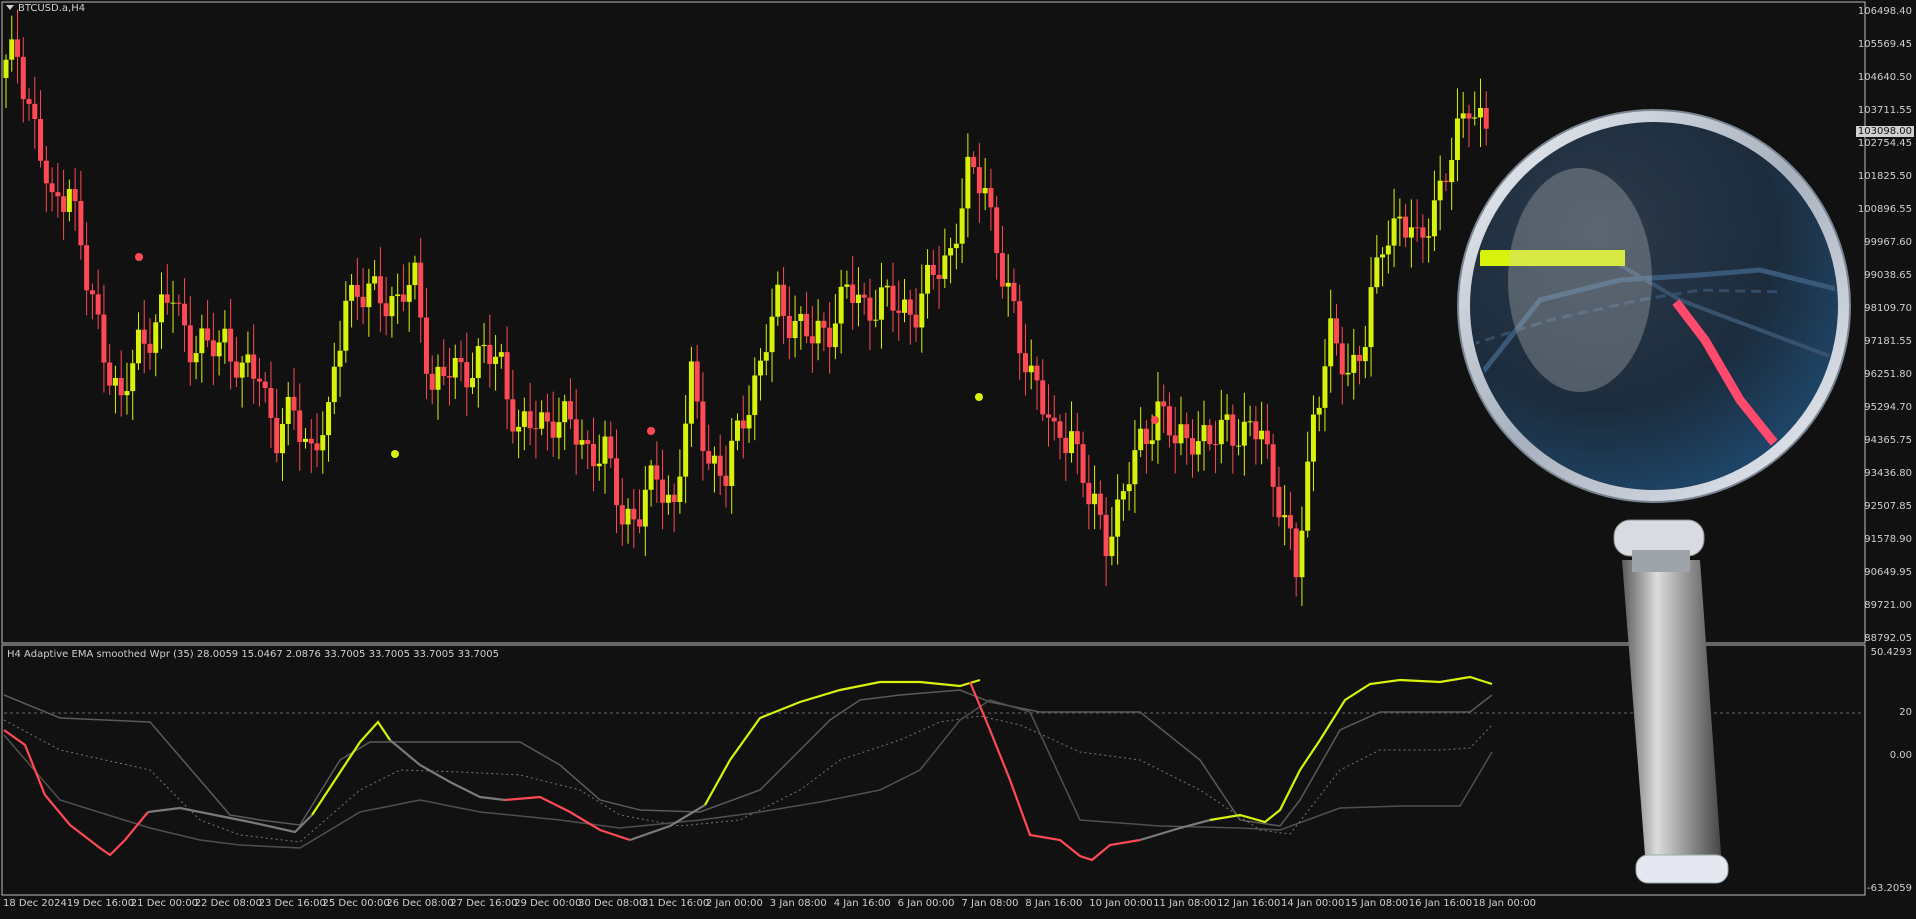 The height and width of the screenshot is (919, 1916). Describe the element at coordinates (1888, 539) in the screenshot. I see `price-tick-label: 91578.90` at that location.